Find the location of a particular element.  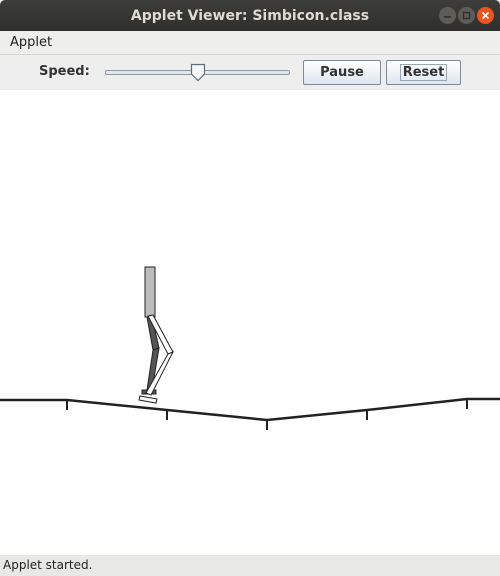

ground-line is located at coordinates (250, 409).